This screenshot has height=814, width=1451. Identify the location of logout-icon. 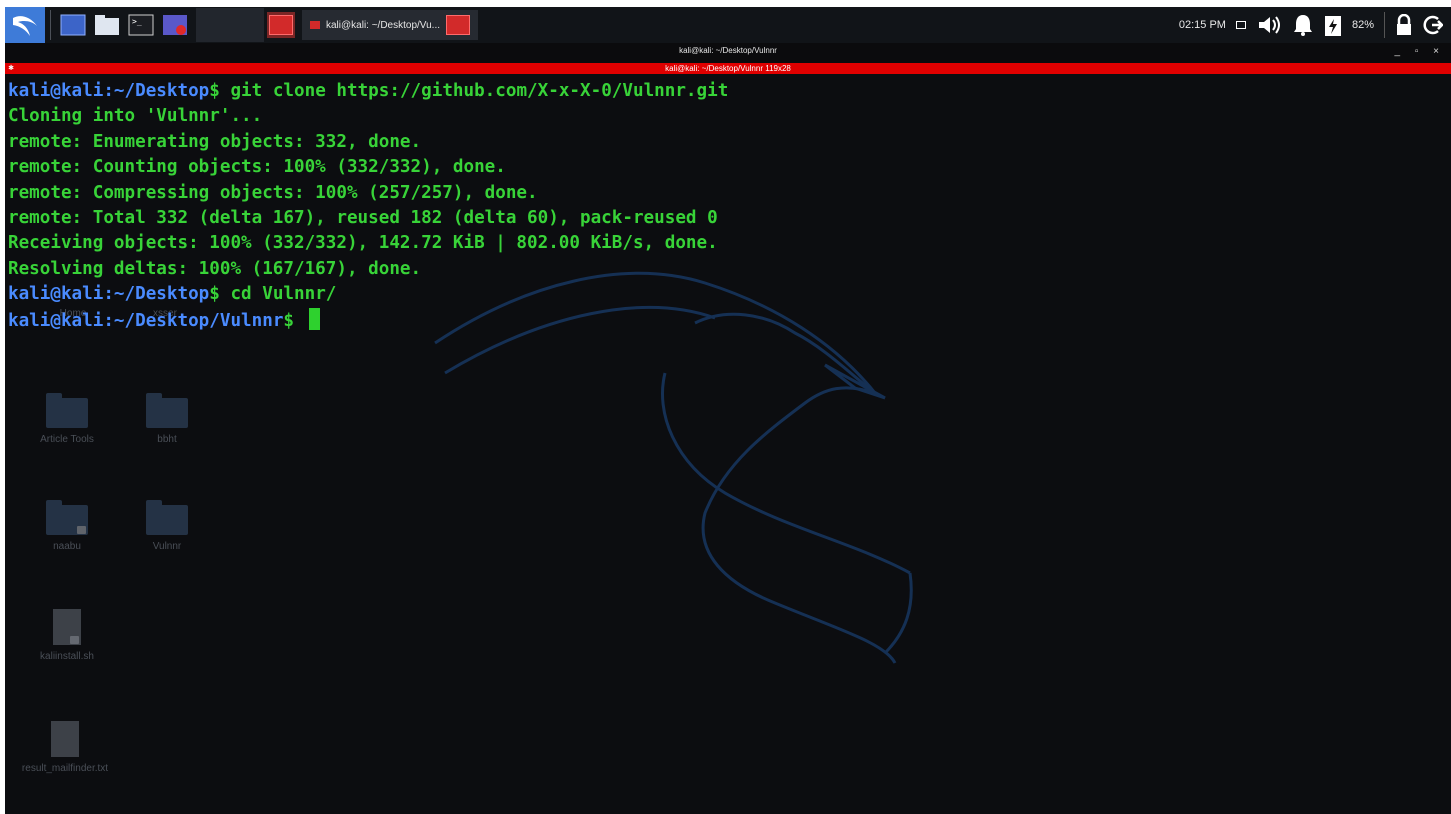
(1433, 25).